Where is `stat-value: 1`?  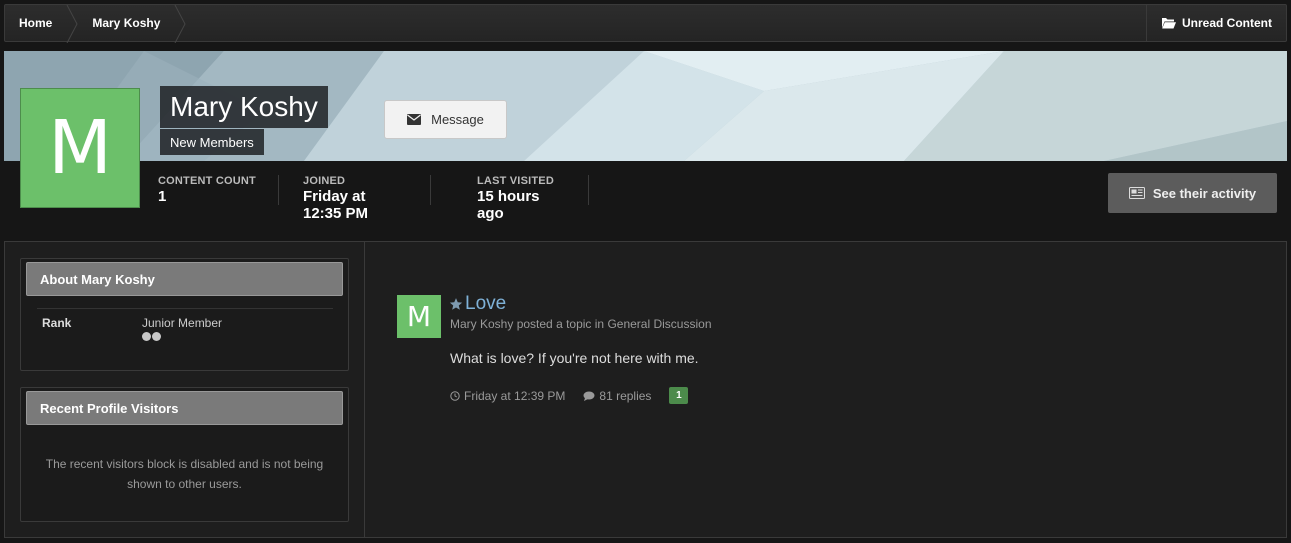 stat-value: 1 is located at coordinates (162, 196).